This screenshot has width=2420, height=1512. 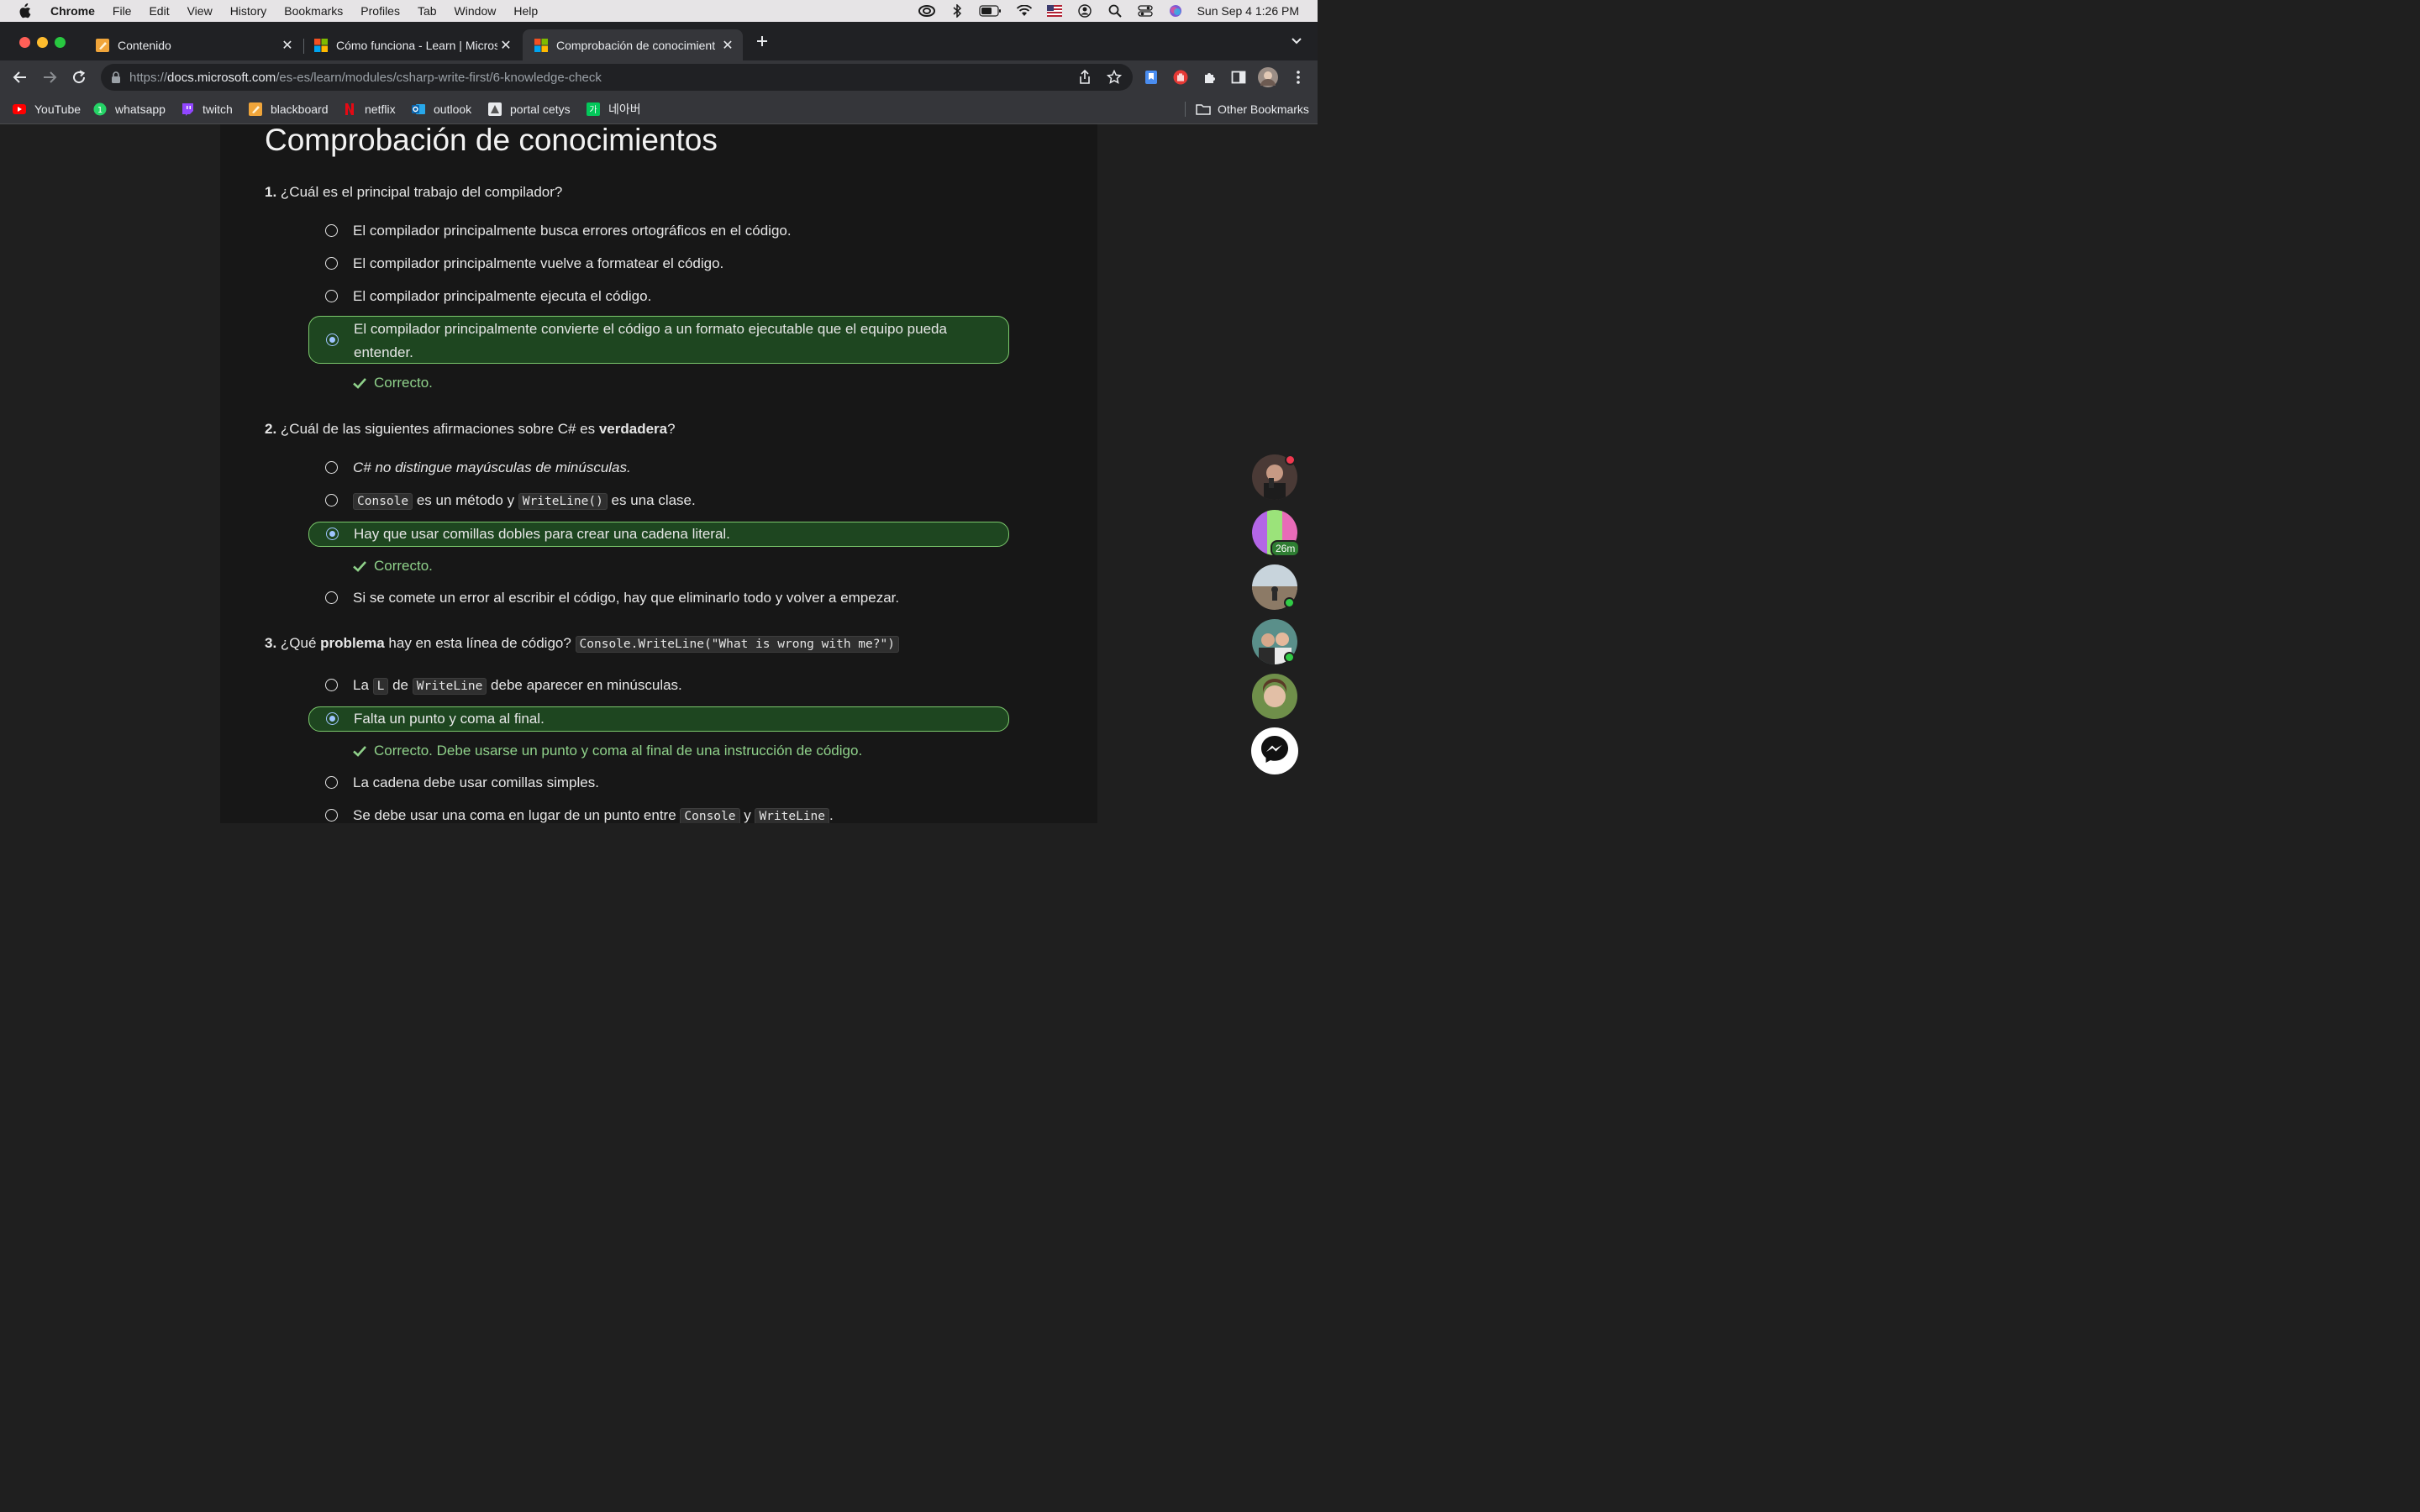 I want to click on menu-history: History, so click(x=248, y=11).